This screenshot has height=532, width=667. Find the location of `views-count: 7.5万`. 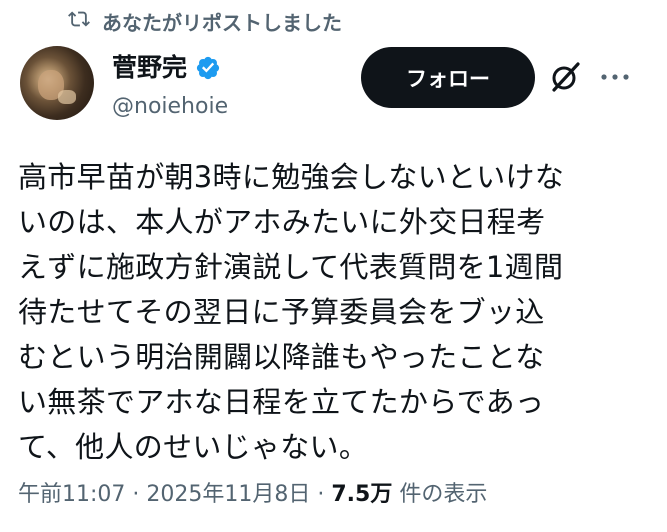

views-count: 7.5万 is located at coordinates (362, 494).